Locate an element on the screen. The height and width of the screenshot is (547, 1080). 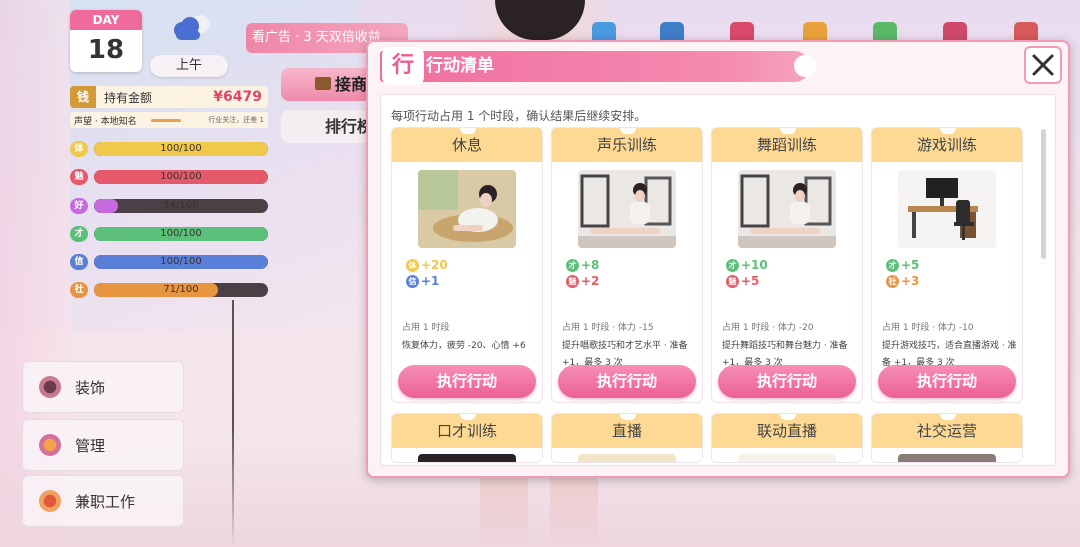
action-card-speech-training: 口才训练 is located at coordinates (467, 438).